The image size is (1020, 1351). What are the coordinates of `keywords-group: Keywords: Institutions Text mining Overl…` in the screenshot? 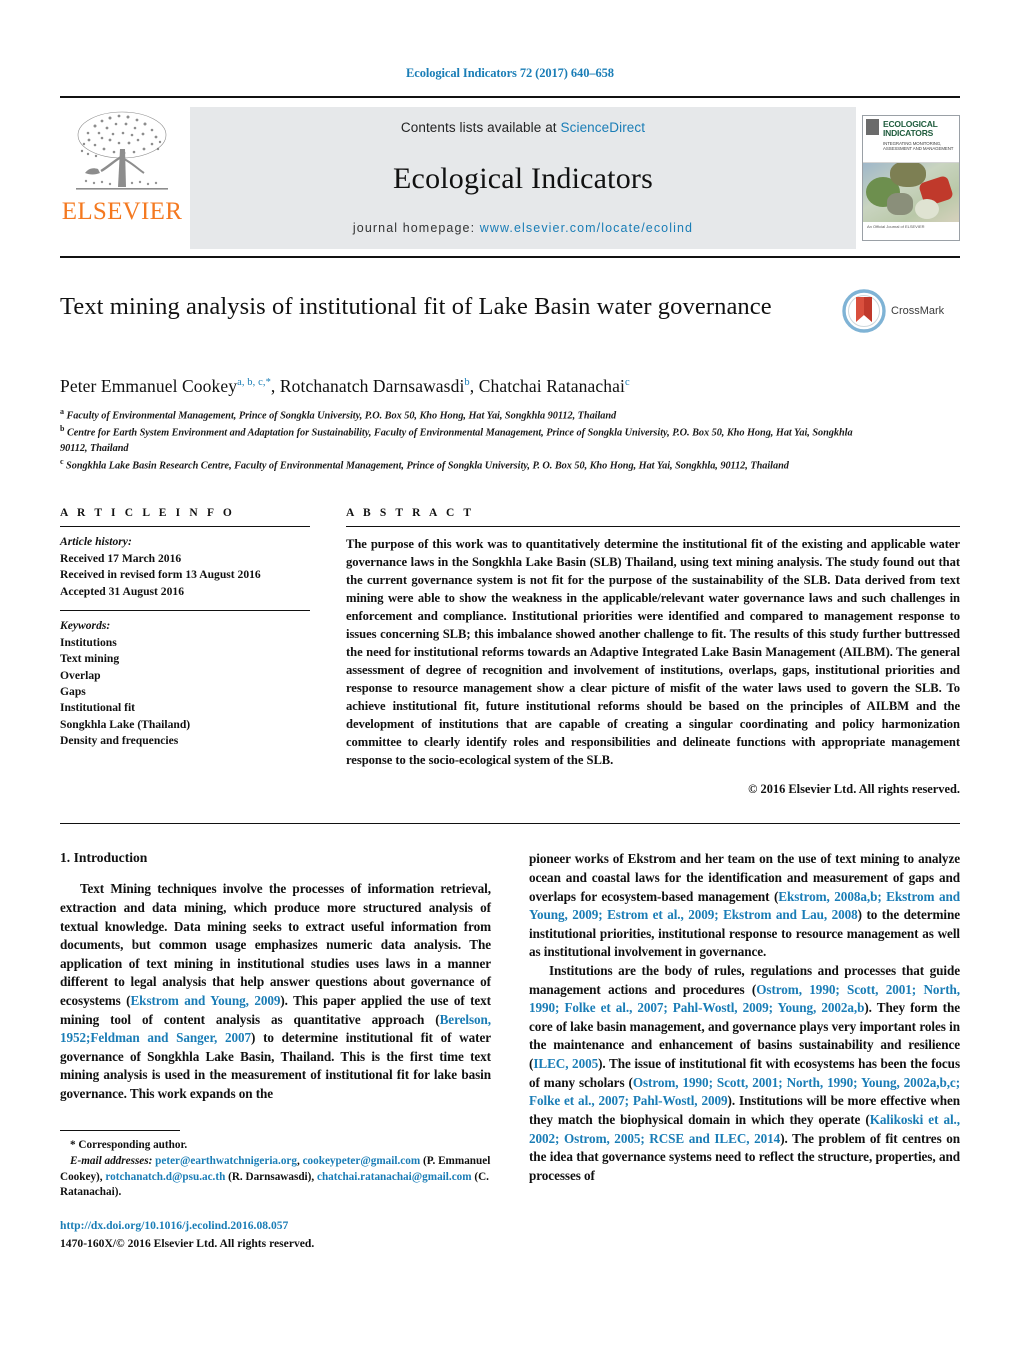 It's located at (185, 685).